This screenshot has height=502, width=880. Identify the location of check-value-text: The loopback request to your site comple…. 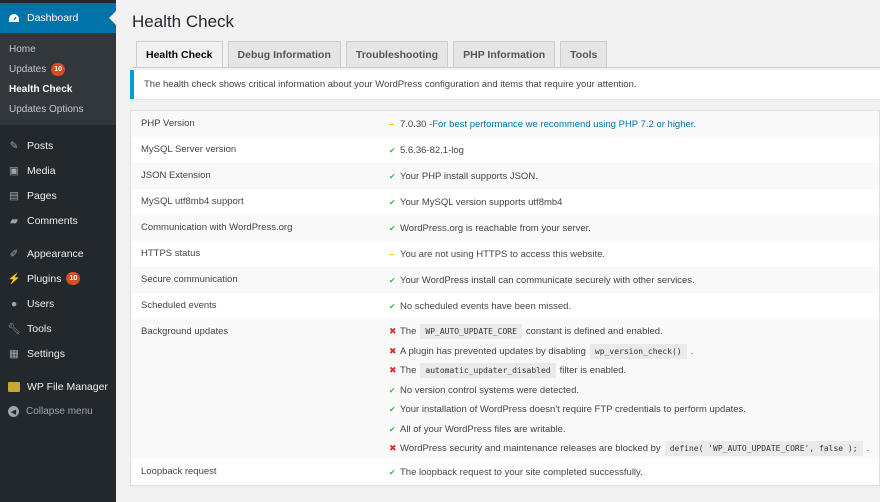
(521, 472).